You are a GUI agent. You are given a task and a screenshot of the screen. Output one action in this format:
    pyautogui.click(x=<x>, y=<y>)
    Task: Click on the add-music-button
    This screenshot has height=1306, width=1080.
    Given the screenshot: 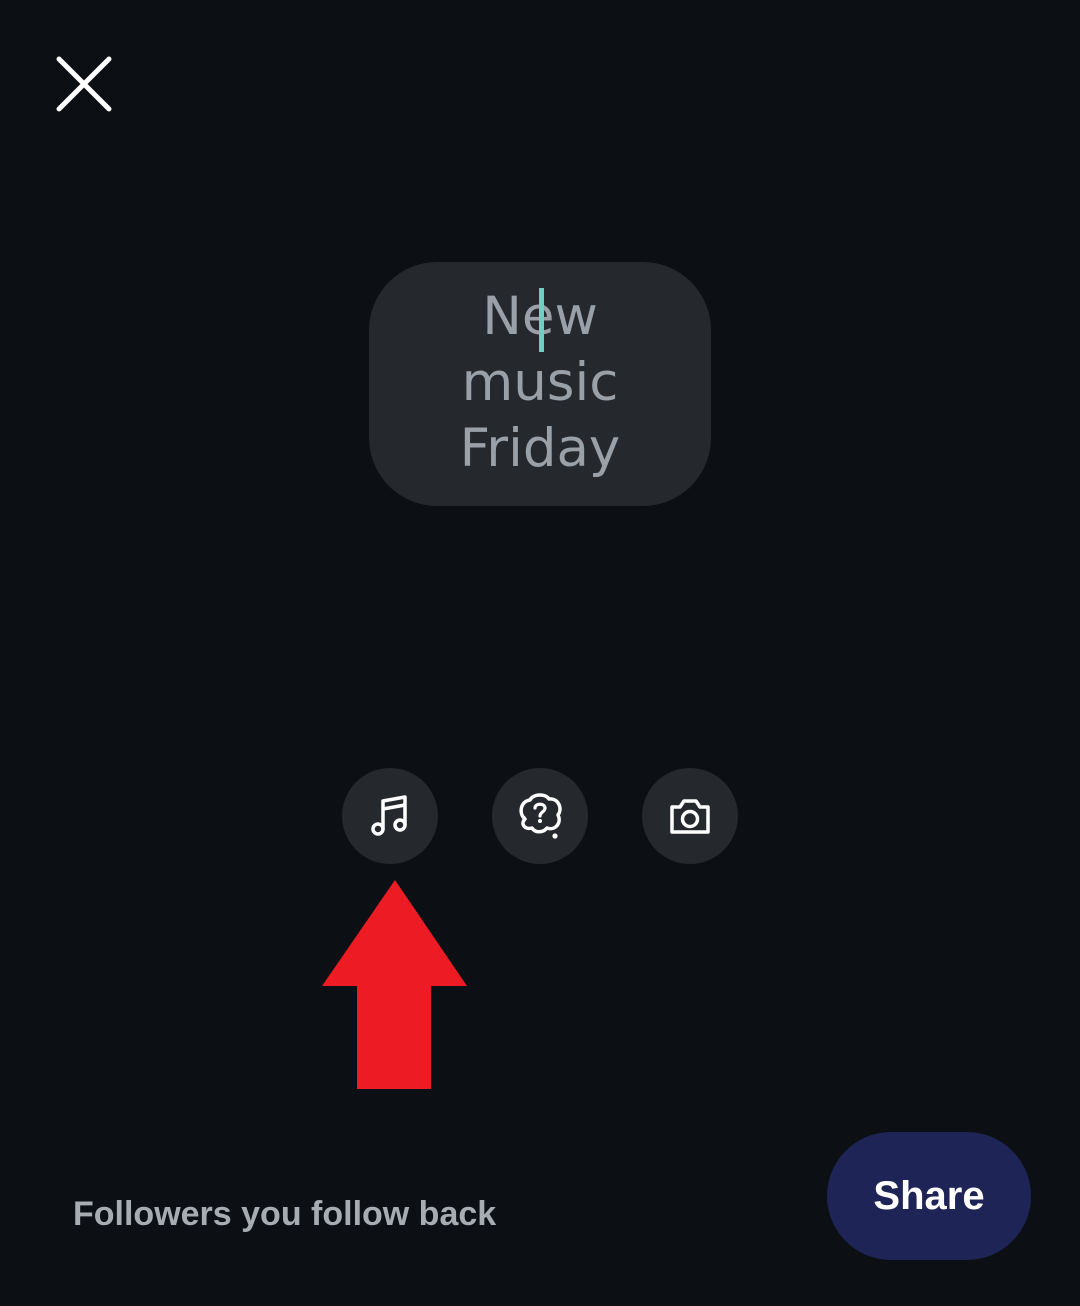 What is the action you would take?
    pyautogui.click(x=390, y=816)
    